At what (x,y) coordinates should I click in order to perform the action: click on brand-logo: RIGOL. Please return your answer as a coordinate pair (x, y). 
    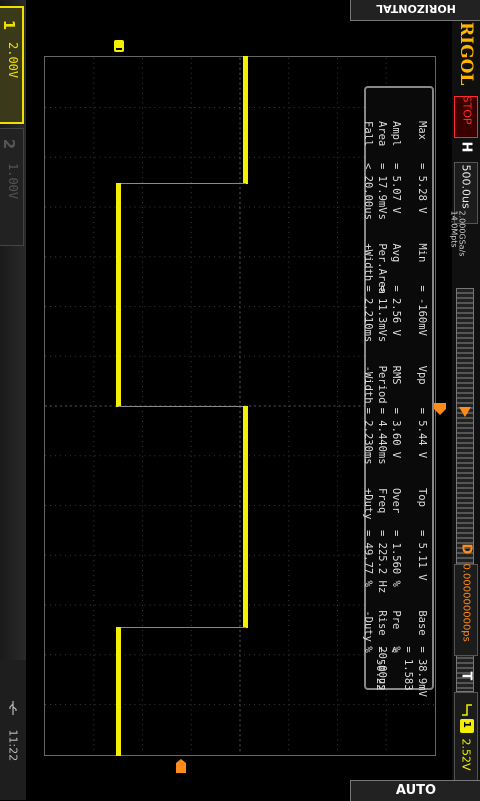
    Looking at the image, I should click on (466, 54).